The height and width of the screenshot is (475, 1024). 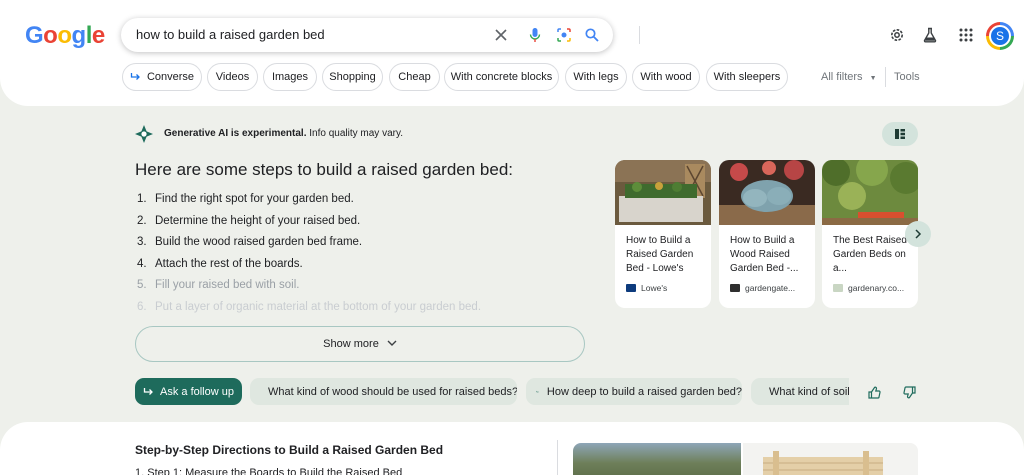 What do you see at coordinates (809, 391) in the screenshot?
I see `question-text: What kind of soil` at bounding box center [809, 391].